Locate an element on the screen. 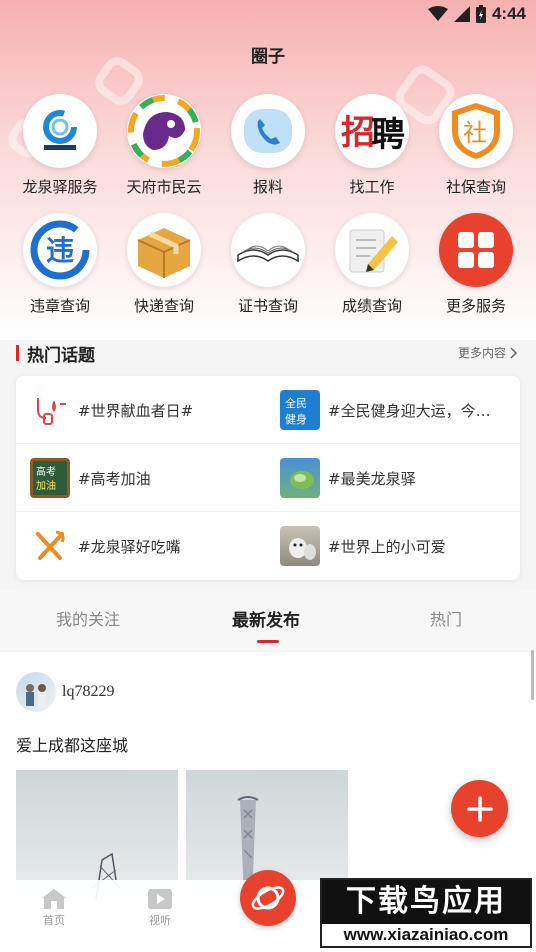 The width and height of the screenshot is (536, 952). topic-item: #最美龙泉驿 is located at coordinates (400, 478).